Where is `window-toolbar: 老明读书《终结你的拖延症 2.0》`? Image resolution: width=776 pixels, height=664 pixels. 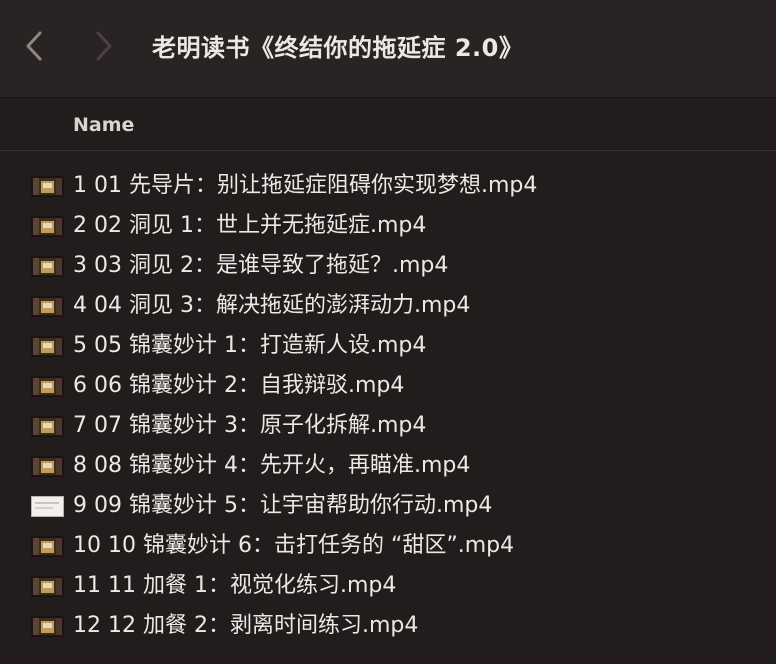
window-toolbar: 老明读书《终结你的拖延症 2.0》 is located at coordinates (388, 49).